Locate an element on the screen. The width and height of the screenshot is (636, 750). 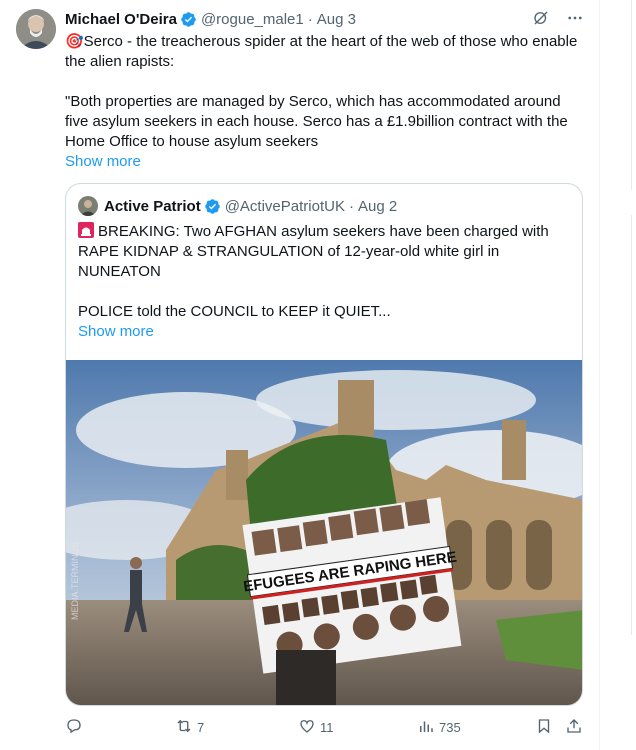
quote-avatar is located at coordinates (88, 206).